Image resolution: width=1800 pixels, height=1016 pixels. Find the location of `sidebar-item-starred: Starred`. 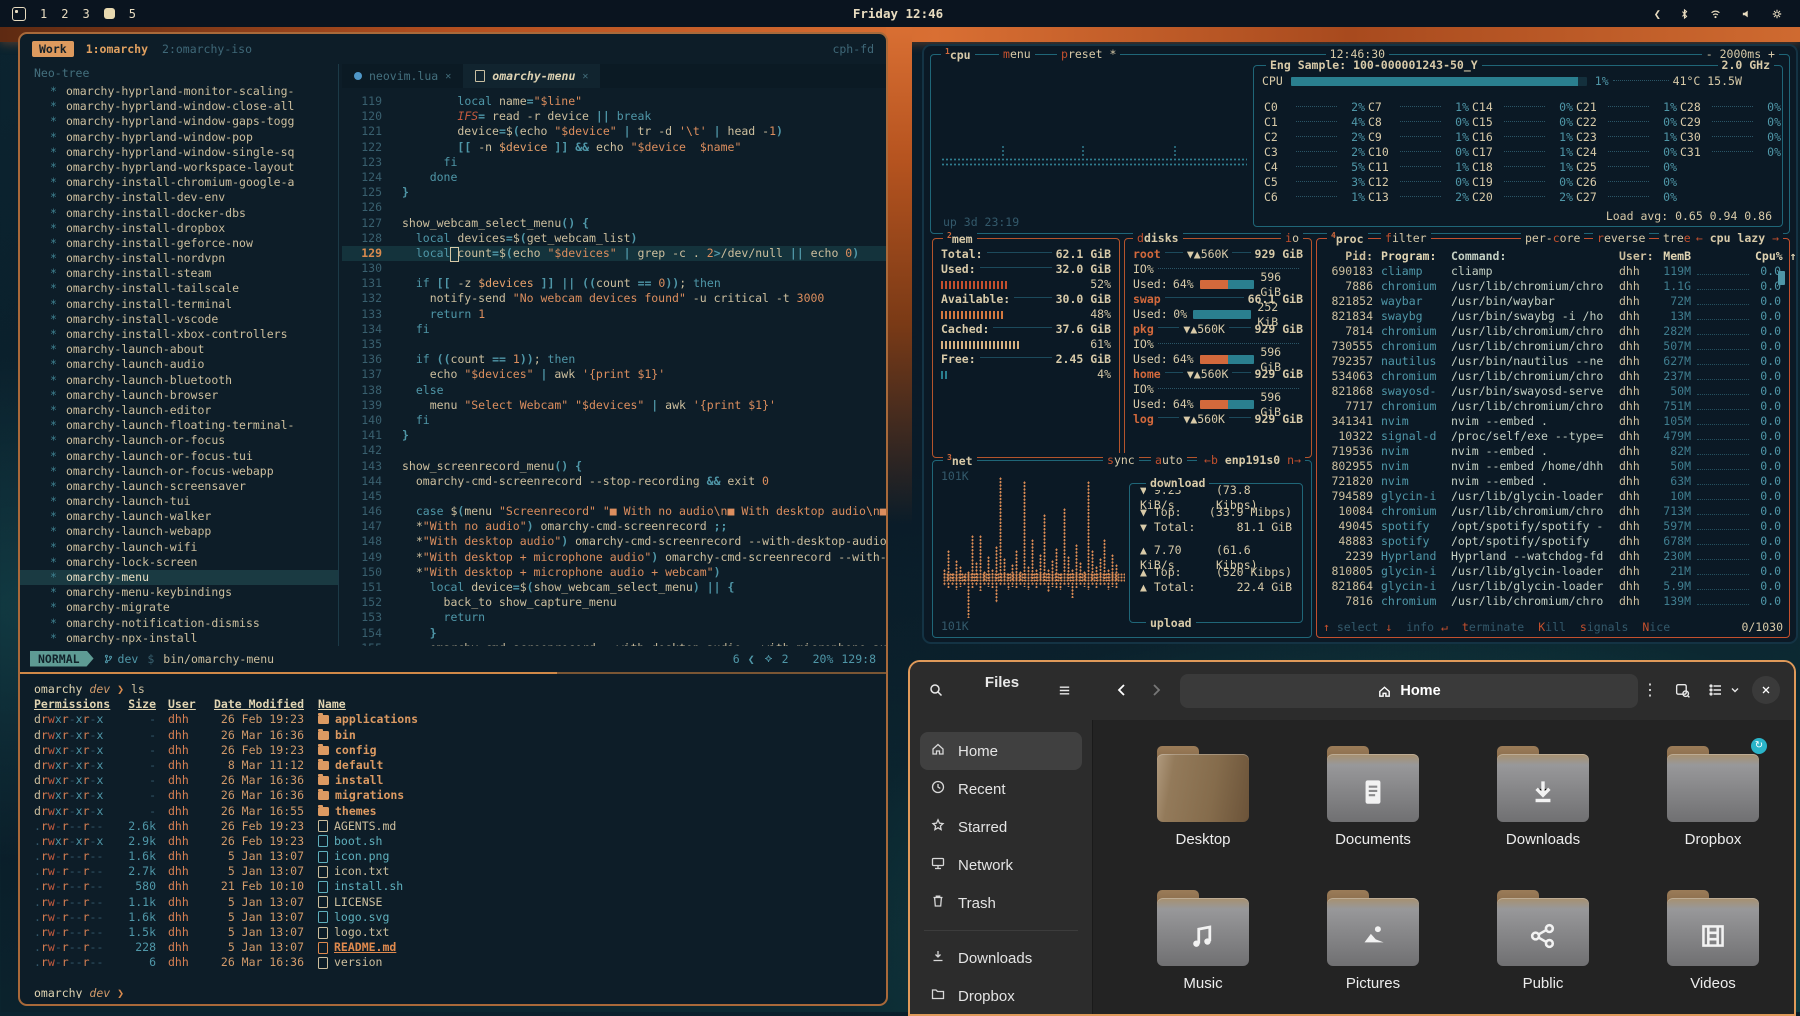

sidebar-item-starred: Starred is located at coordinates (1001, 827).